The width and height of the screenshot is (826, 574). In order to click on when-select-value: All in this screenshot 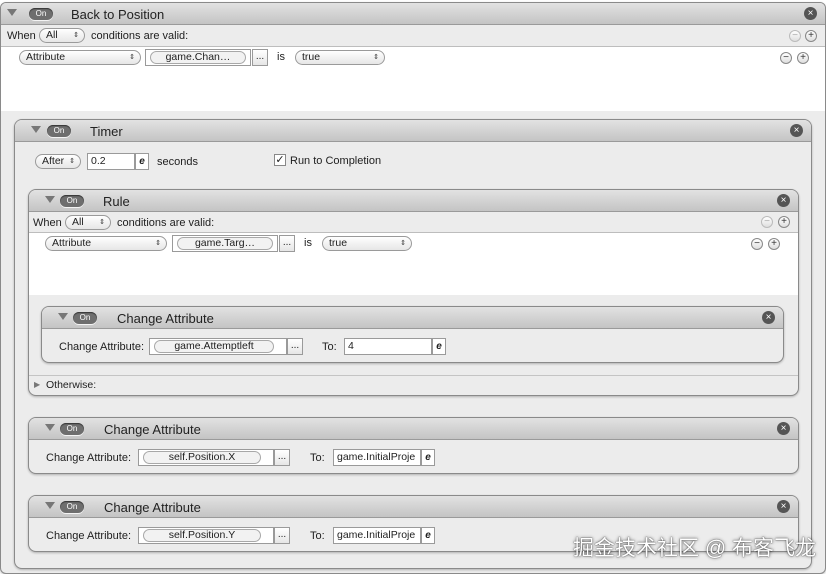, I will do `click(78, 222)`.